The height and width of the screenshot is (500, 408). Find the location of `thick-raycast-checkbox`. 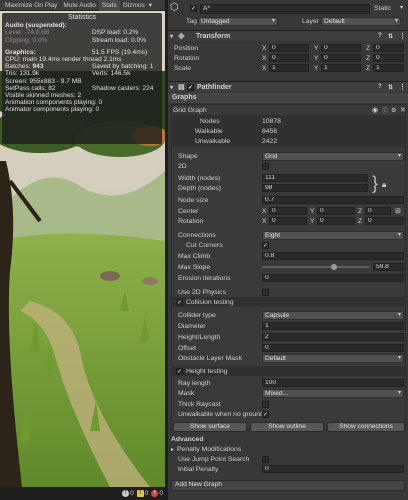

thick-raycast-checkbox is located at coordinates (265, 404).